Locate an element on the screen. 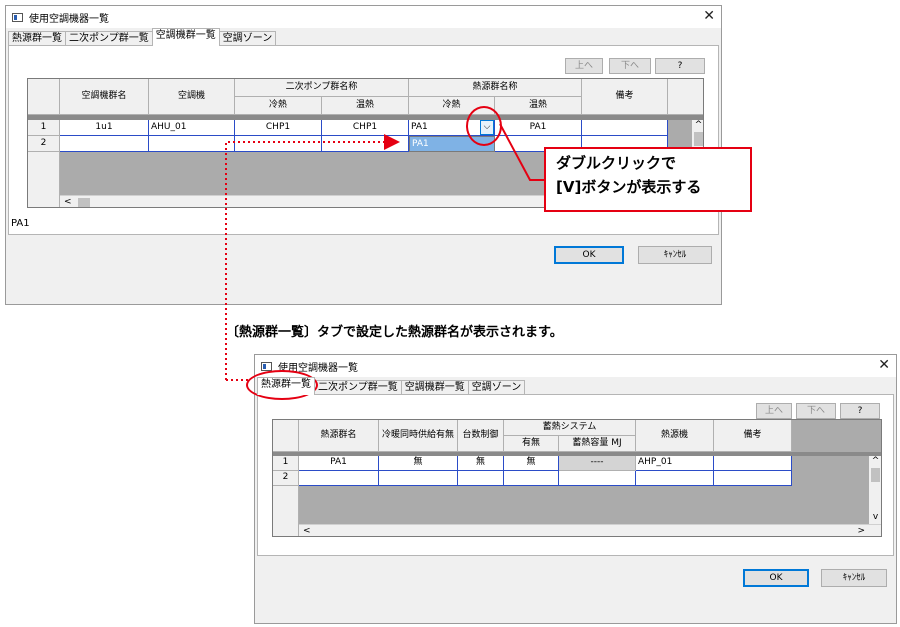 This screenshot has height=627, width=900. annotation-arrows is located at coordinates (384, 252).